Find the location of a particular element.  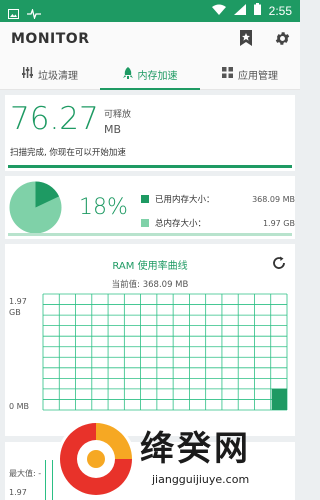

battery-icon is located at coordinates (257, 10).